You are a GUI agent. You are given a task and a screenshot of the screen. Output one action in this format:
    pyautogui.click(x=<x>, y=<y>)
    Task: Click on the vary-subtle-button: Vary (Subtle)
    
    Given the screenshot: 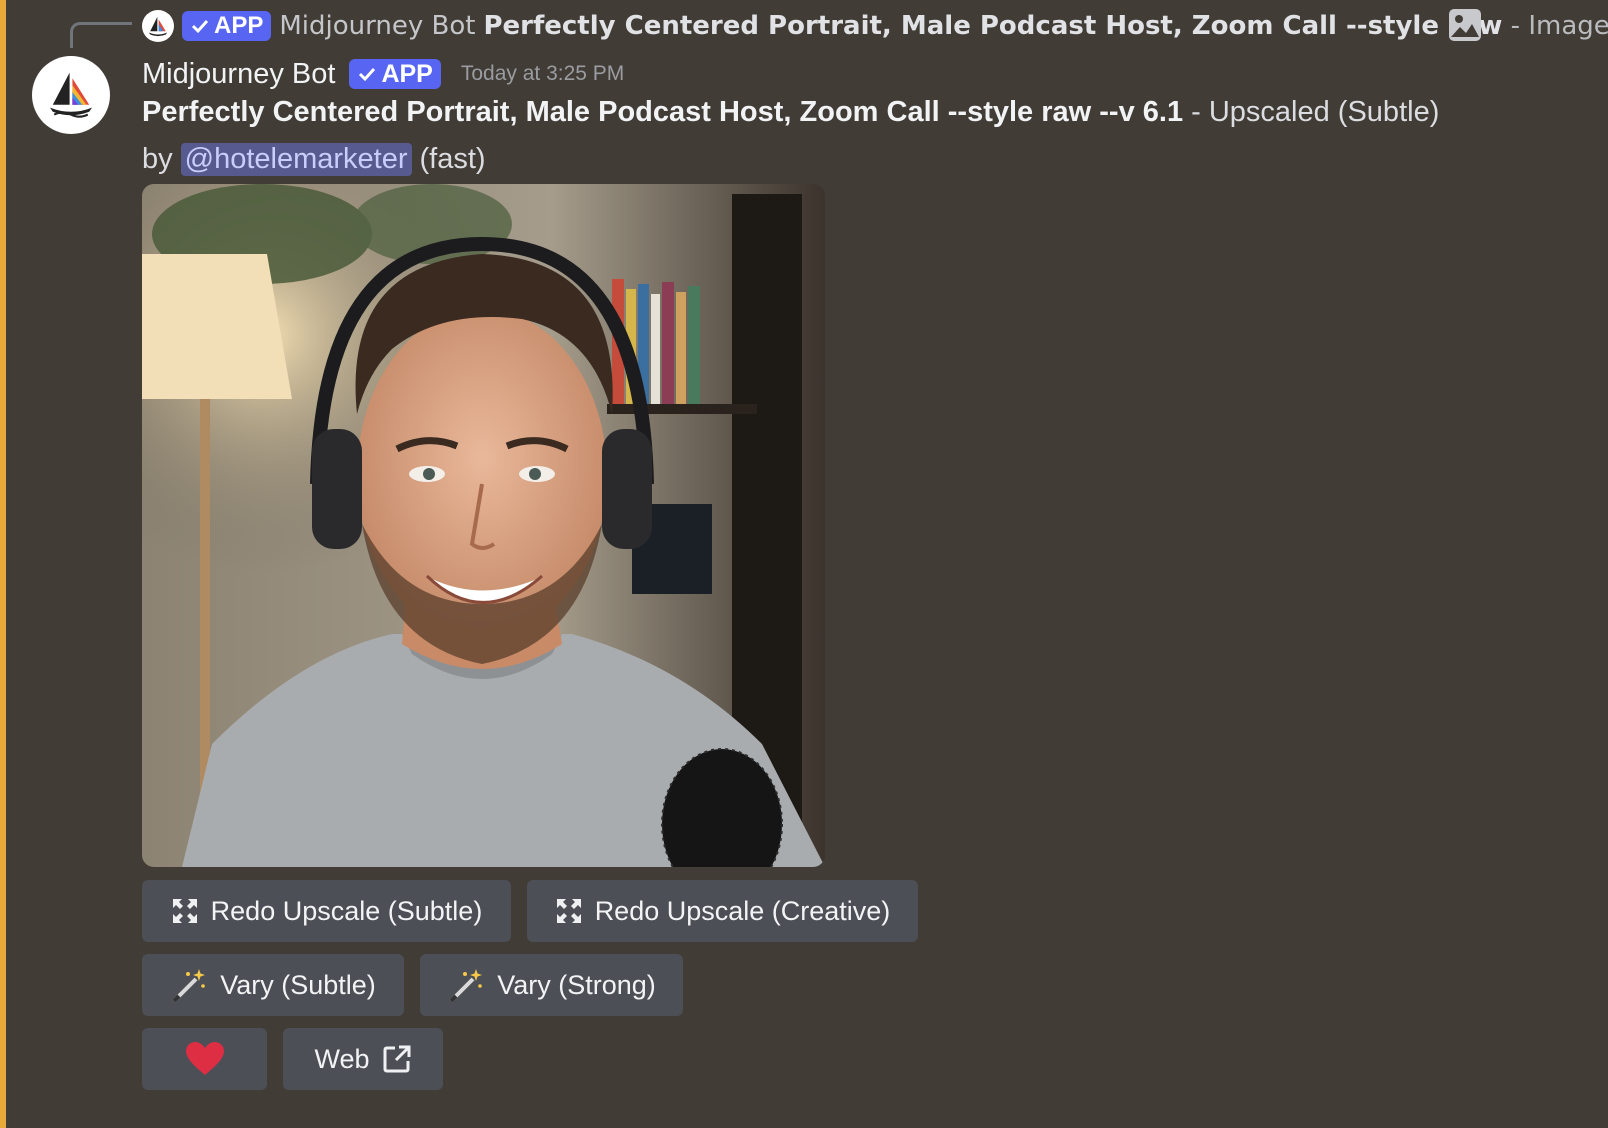 What is the action you would take?
    pyautogui.click(x=273, y=985)
    